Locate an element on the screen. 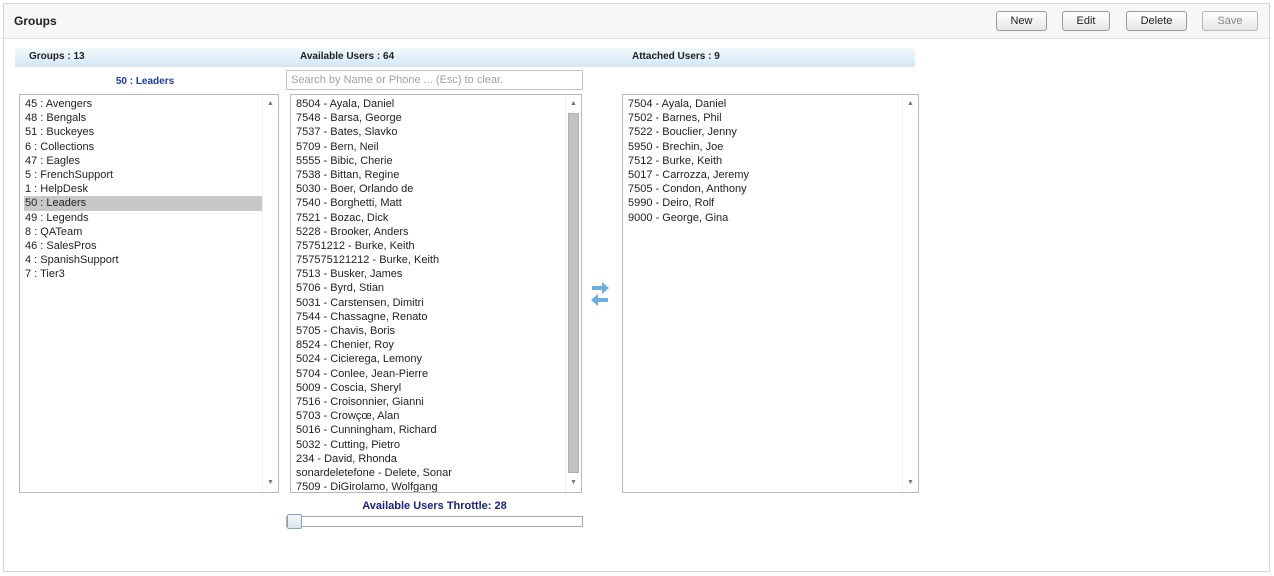 The width and height of the screenshot is (1274, 576). list-item: 5703 - Crowçœ, Alan is located at coordinates (430, 416).